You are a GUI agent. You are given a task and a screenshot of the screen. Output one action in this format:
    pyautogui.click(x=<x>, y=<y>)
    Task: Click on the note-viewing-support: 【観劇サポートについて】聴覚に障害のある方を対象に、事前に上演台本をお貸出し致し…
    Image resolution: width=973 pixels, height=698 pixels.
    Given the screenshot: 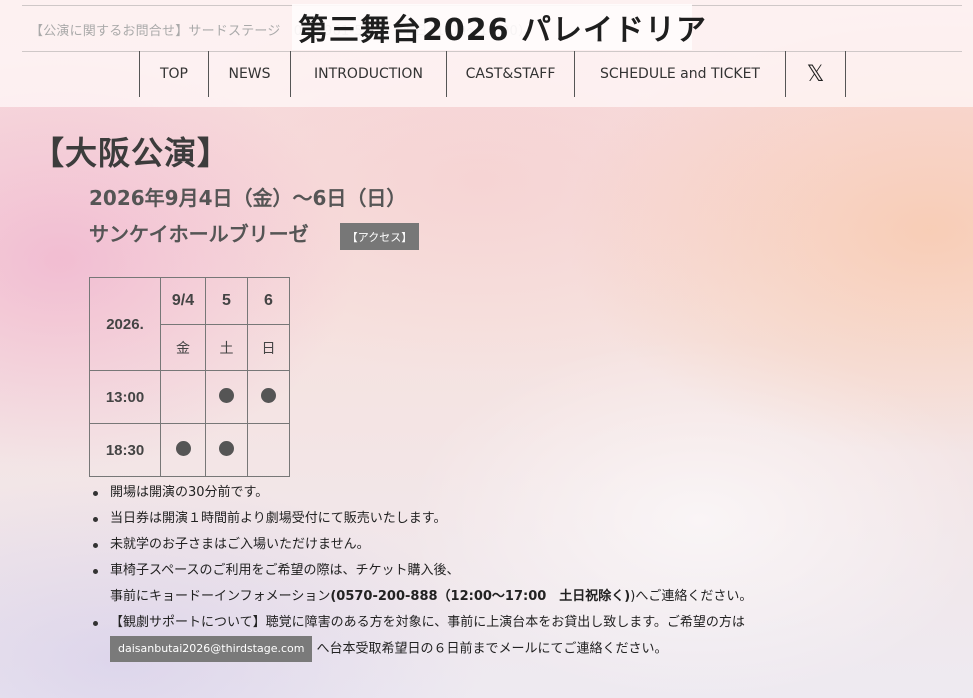 What is the action you would take?
    pyautogui.click(x=522, y=623)
    